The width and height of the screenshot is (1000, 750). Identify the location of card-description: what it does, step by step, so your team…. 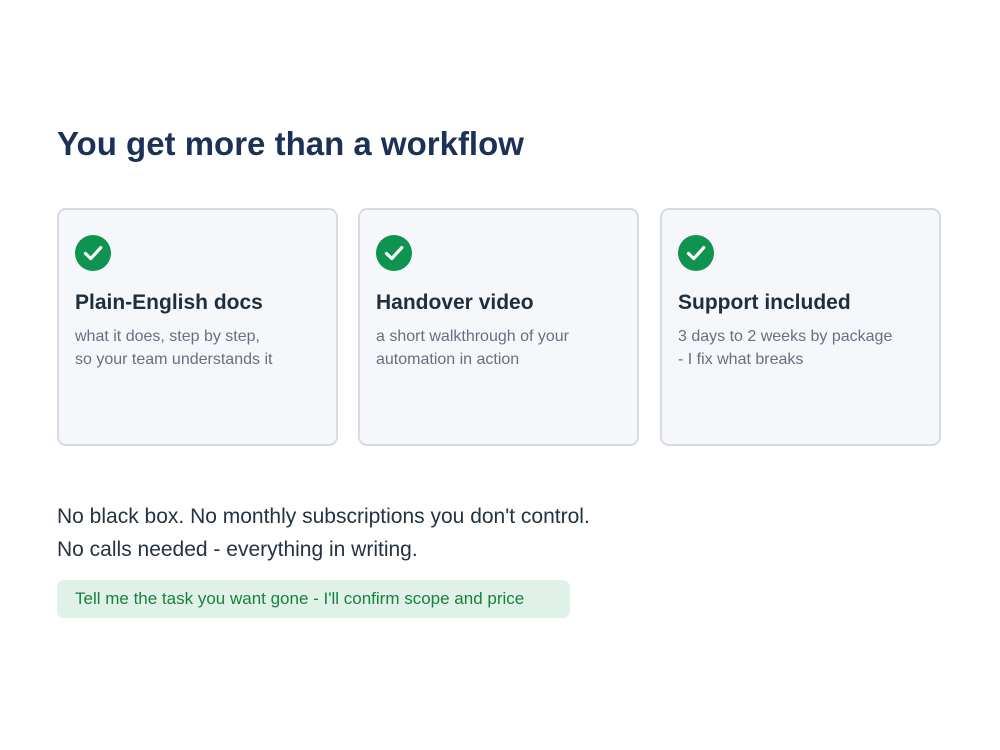
(195, 348).